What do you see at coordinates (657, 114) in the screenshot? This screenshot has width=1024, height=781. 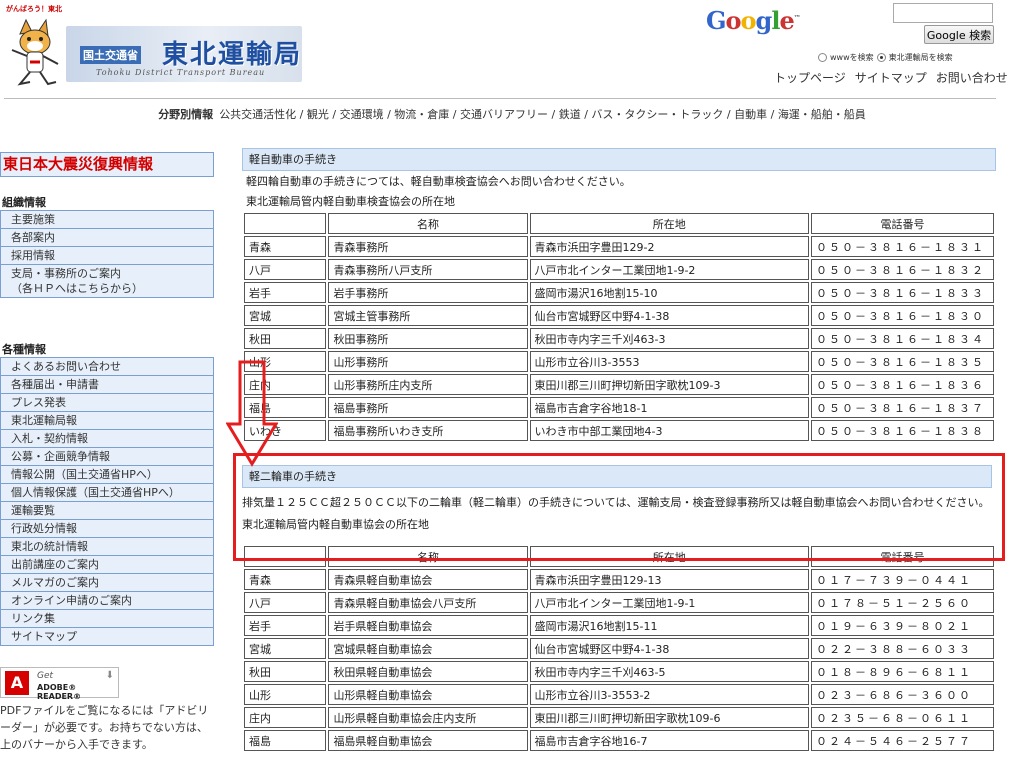 I see `category-nav-link: バス・タクシー・トラック` at bounding box center [657, 114].